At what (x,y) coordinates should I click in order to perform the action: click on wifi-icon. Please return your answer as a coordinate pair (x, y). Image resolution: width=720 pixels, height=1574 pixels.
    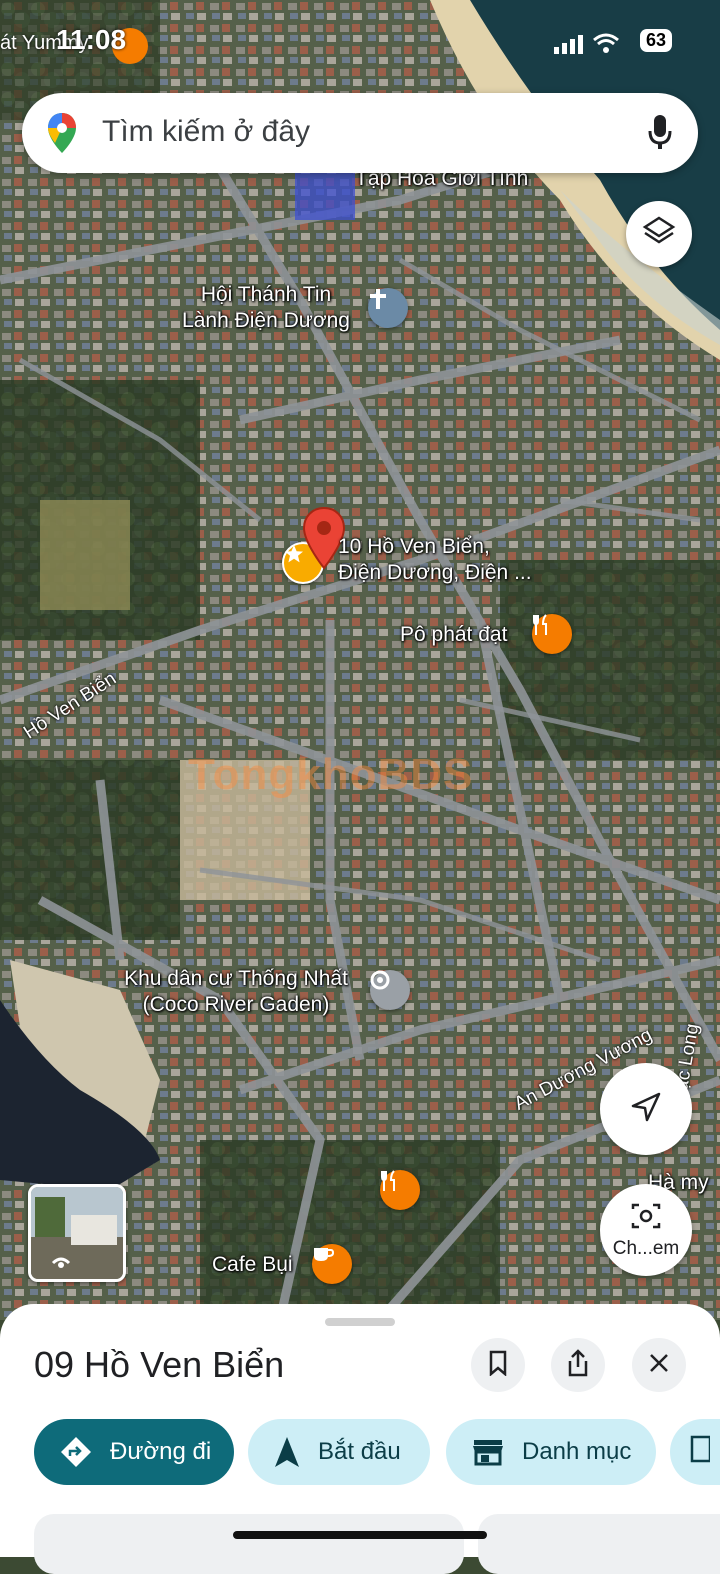
    Looking at the image, I should click on (606, 45).